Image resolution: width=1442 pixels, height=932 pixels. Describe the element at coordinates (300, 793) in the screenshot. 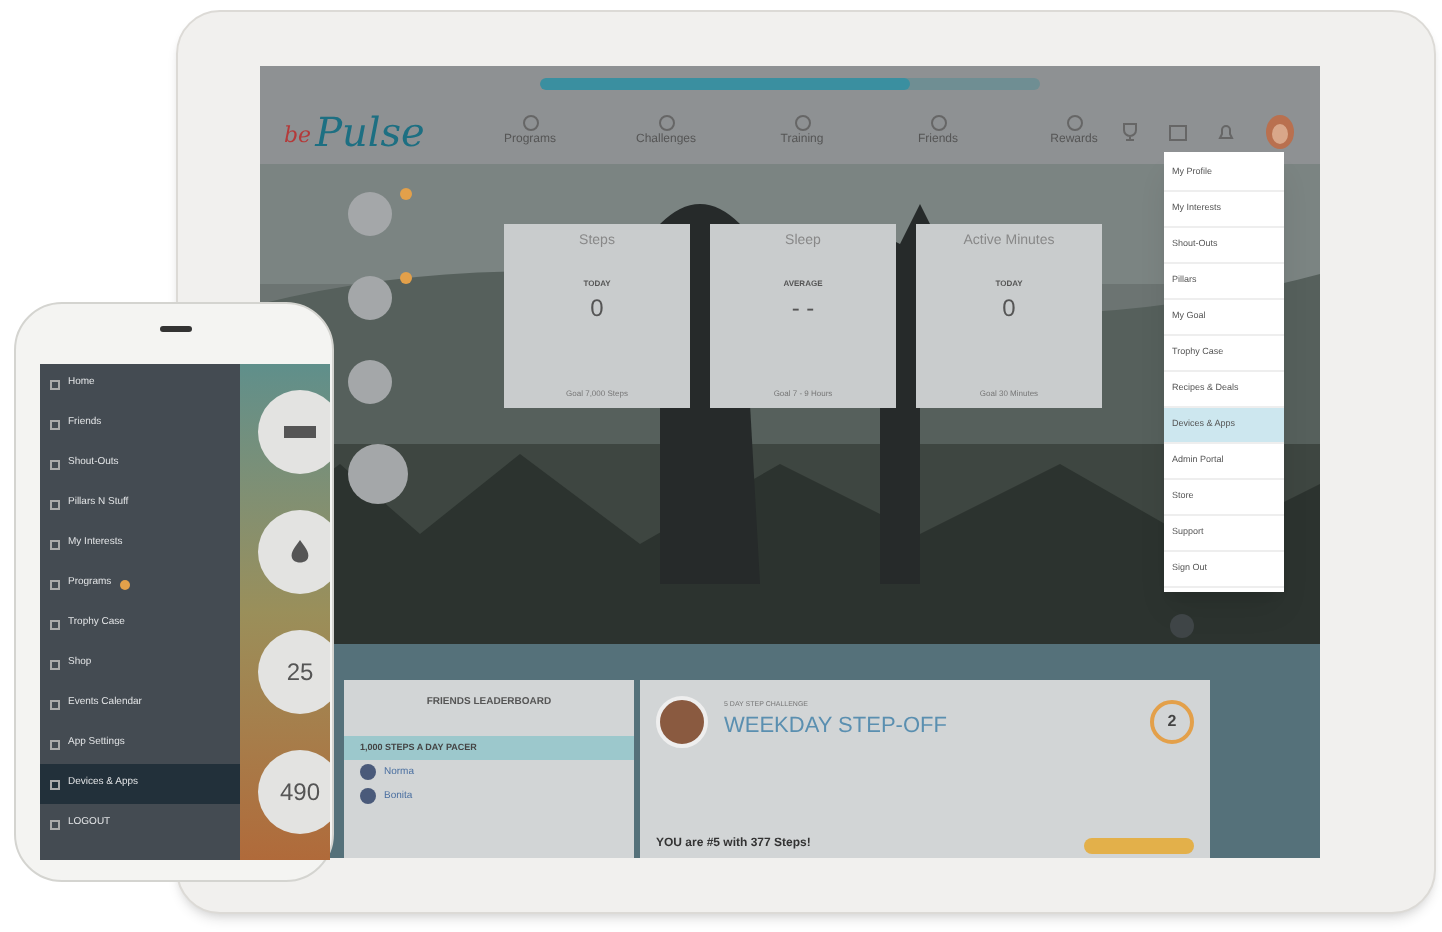

I see `tile-number: 490` at that location.